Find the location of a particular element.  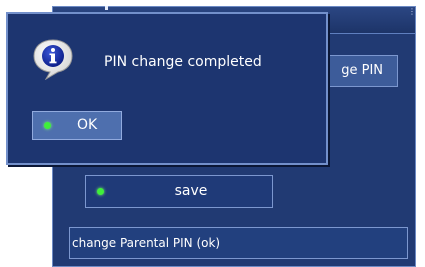

ok-button: OK is located at coordinates (77, 125).